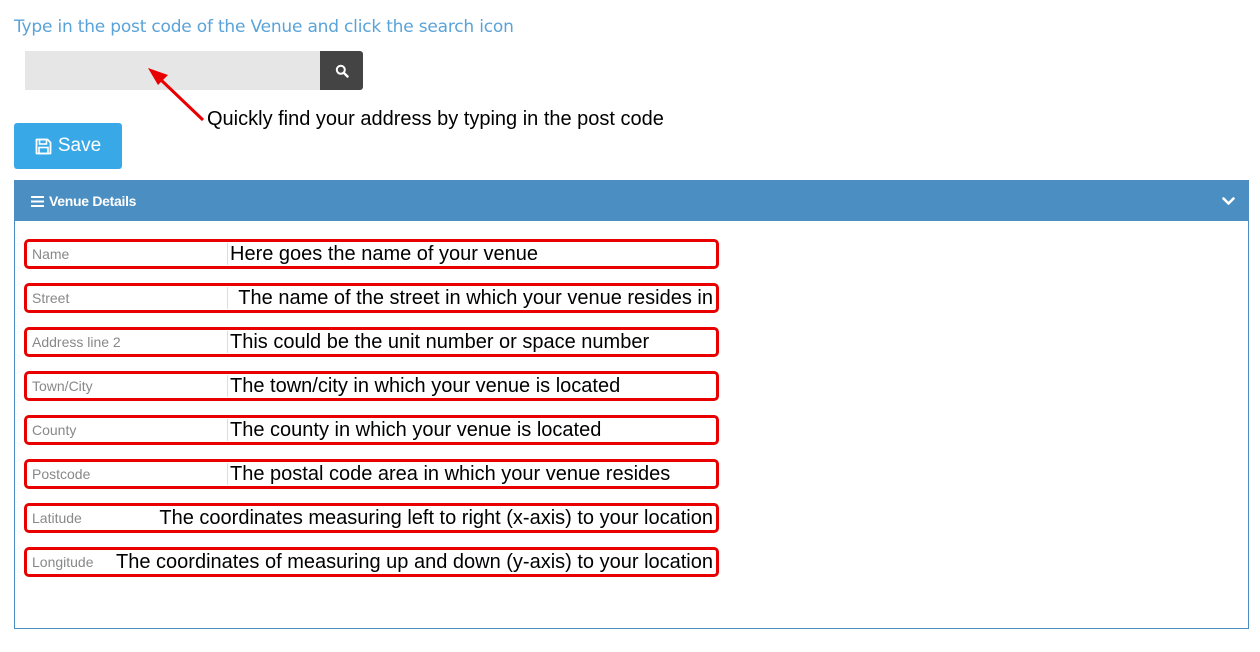 This screenshot has width=1260, height=652. What do you see at coordinates (79, 145) in the screenshot?
I see `save-button-label: Save` at bounding box center [79, 145].